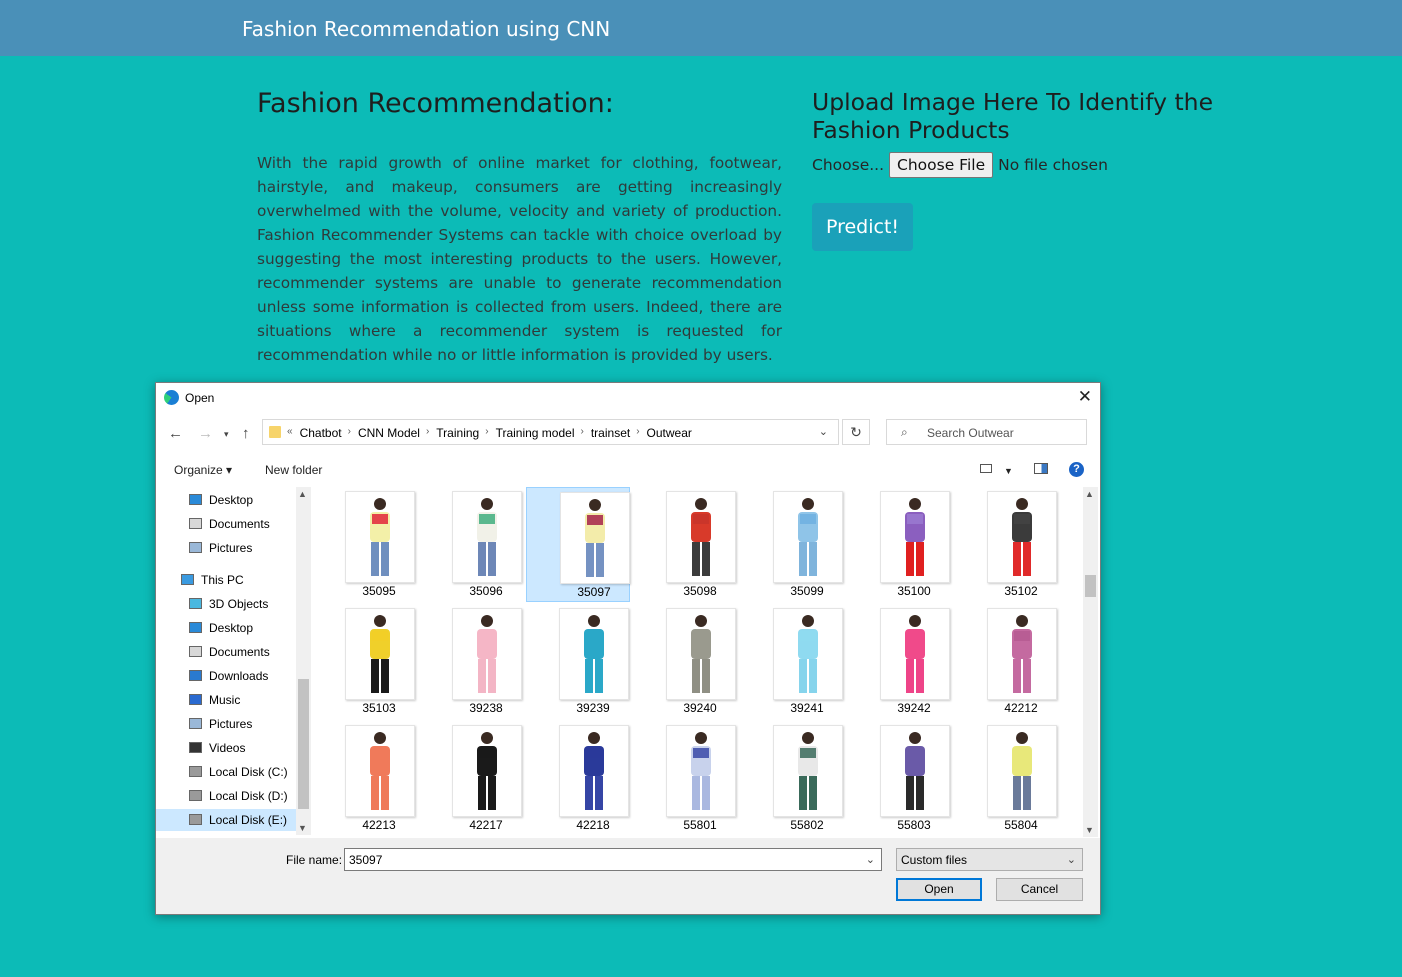 Image resolution: width=1402 pixels, height=977 pixels. What do you see at coordinates (899, 778) in the screenshot?
I see `file-tile: 55803` at bounding box center [899, 778].